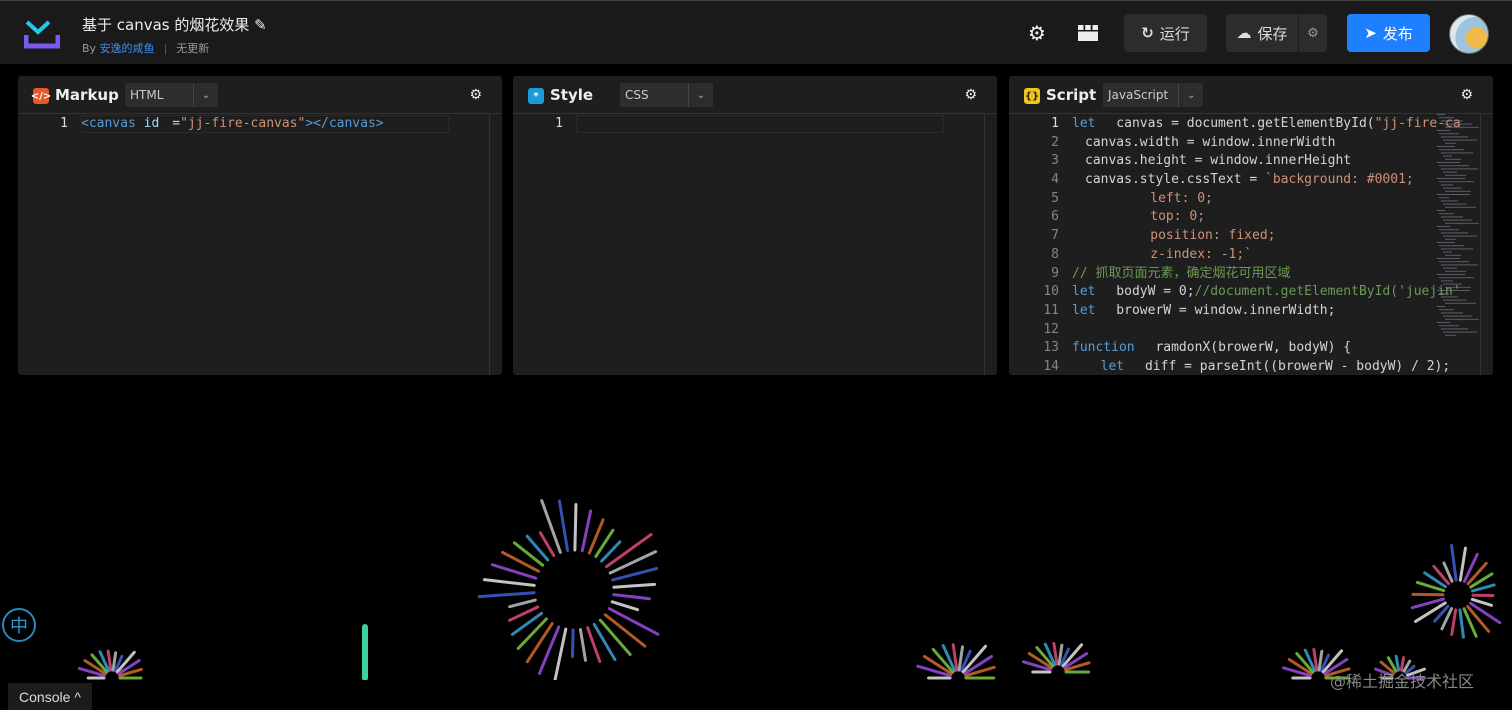 The height and width of the screenshot is (710, 1512). I want to click on panel-header: </> Markup HTML ⌄ ⚙, so click(260, 95).